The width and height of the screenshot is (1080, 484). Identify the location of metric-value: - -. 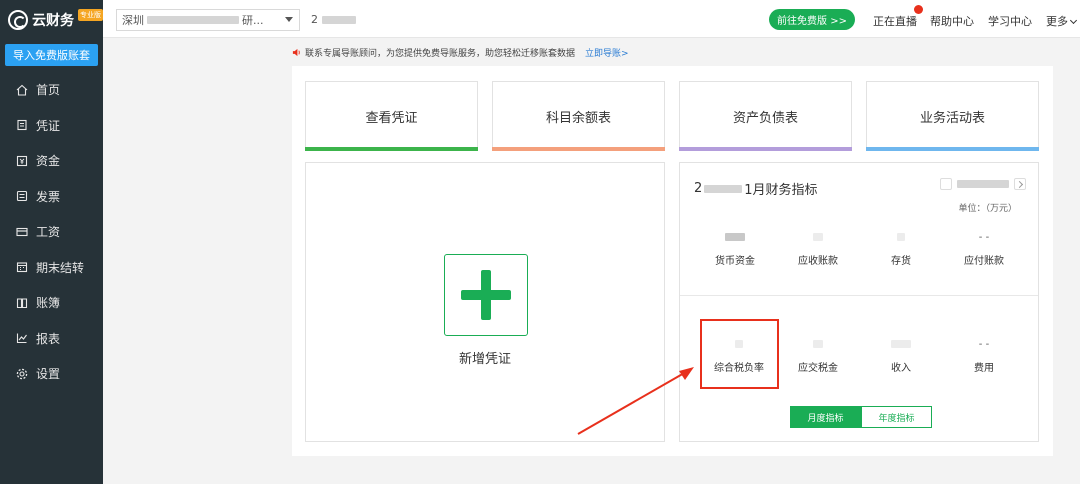
(984, 237).